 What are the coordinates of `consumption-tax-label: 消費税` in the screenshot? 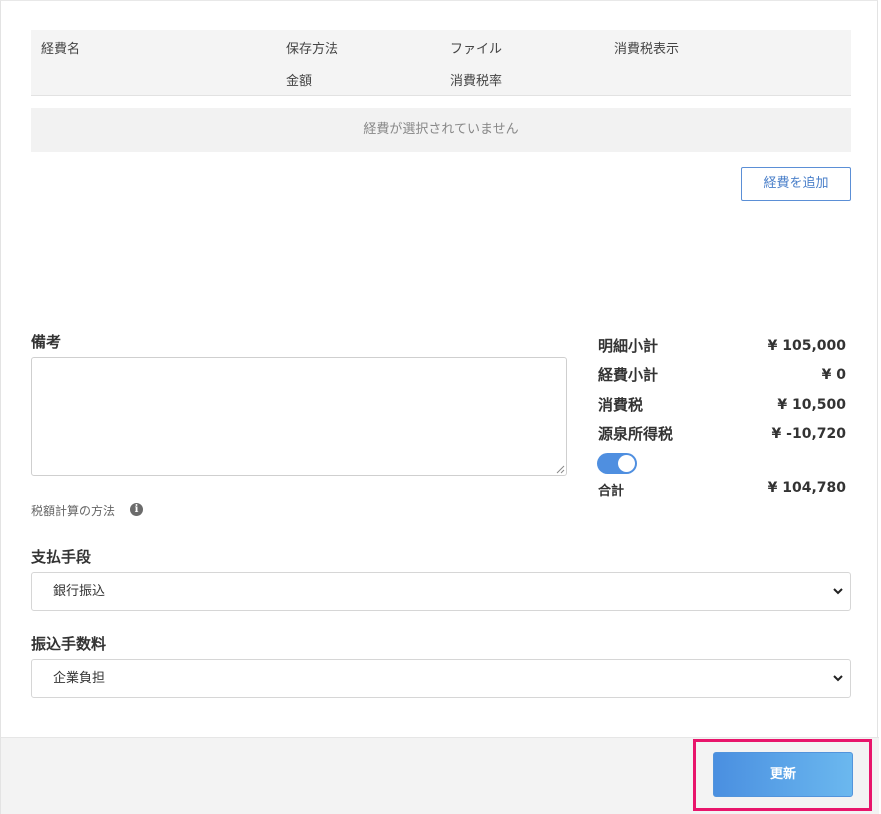 It's located at (621, 405).